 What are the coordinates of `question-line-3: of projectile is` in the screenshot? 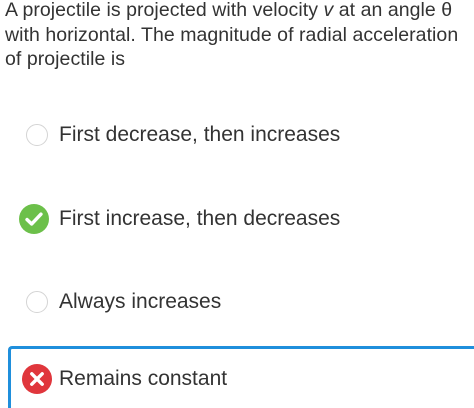 It's located at (65, 59).